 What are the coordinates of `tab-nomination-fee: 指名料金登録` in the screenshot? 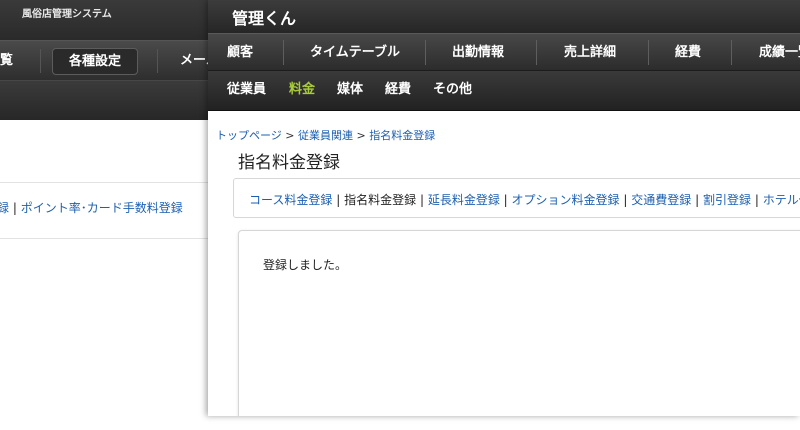 It's located at (380, 200).